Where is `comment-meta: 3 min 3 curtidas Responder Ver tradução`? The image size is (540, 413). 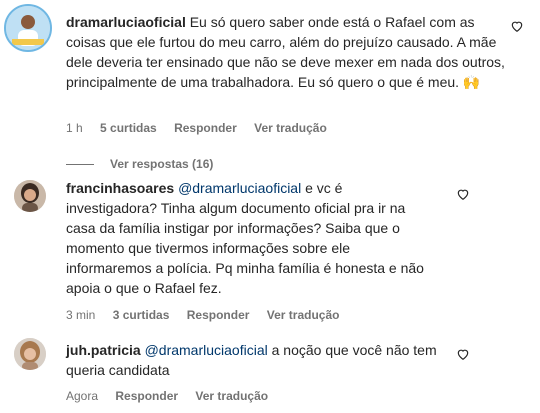
comment-meta: 3 min 3 curtidas Responder Ver tradução is located at coordinates (209, 315).